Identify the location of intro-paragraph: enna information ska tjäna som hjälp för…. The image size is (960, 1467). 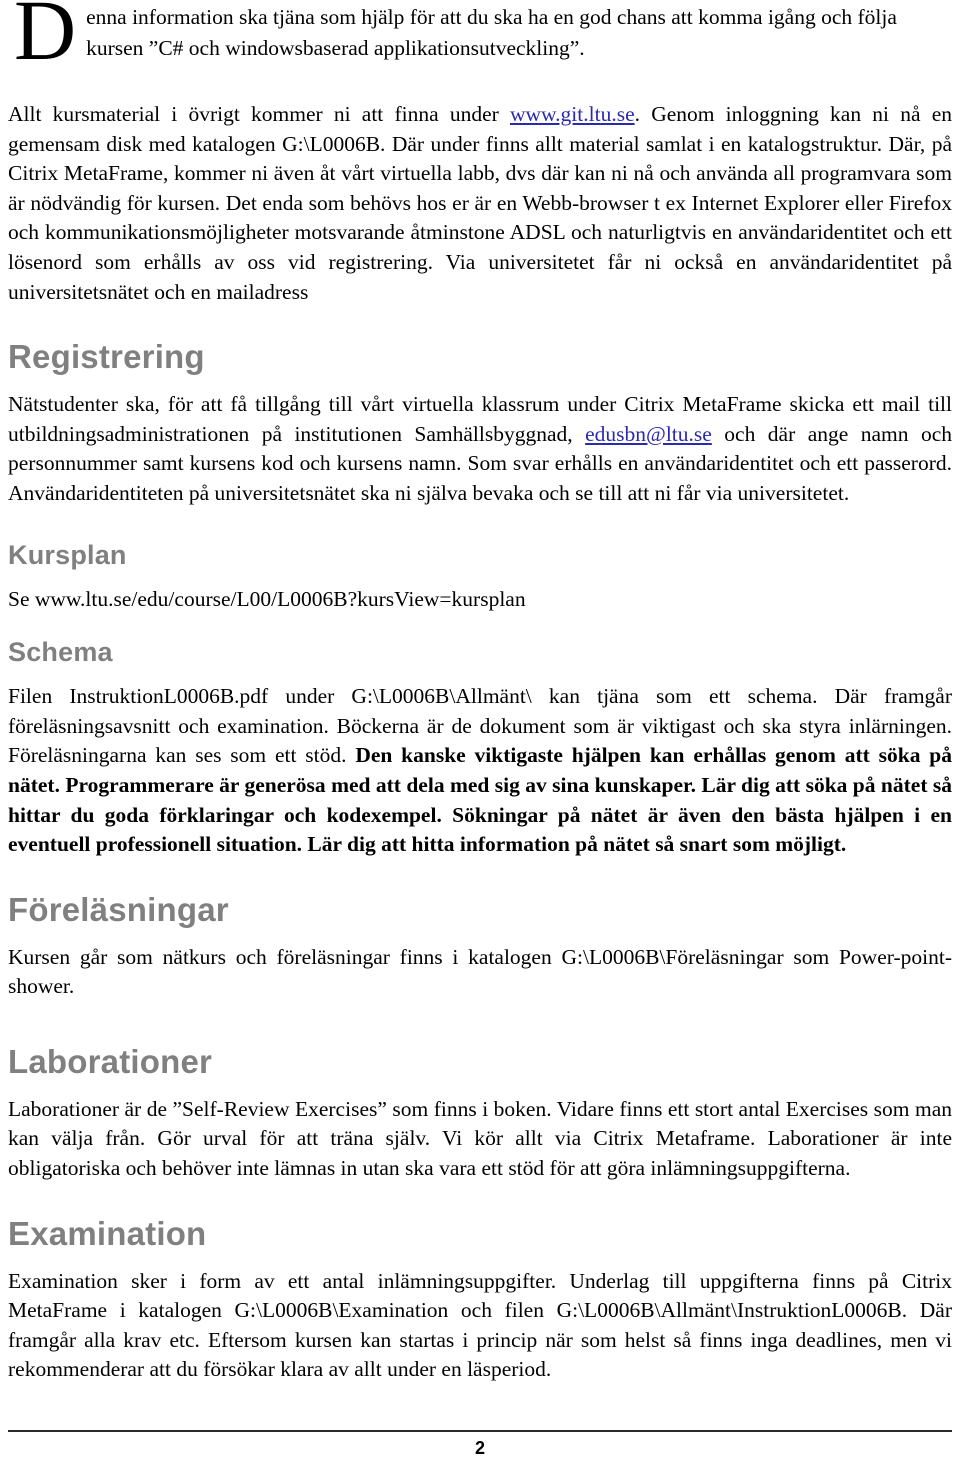
(491, 32).